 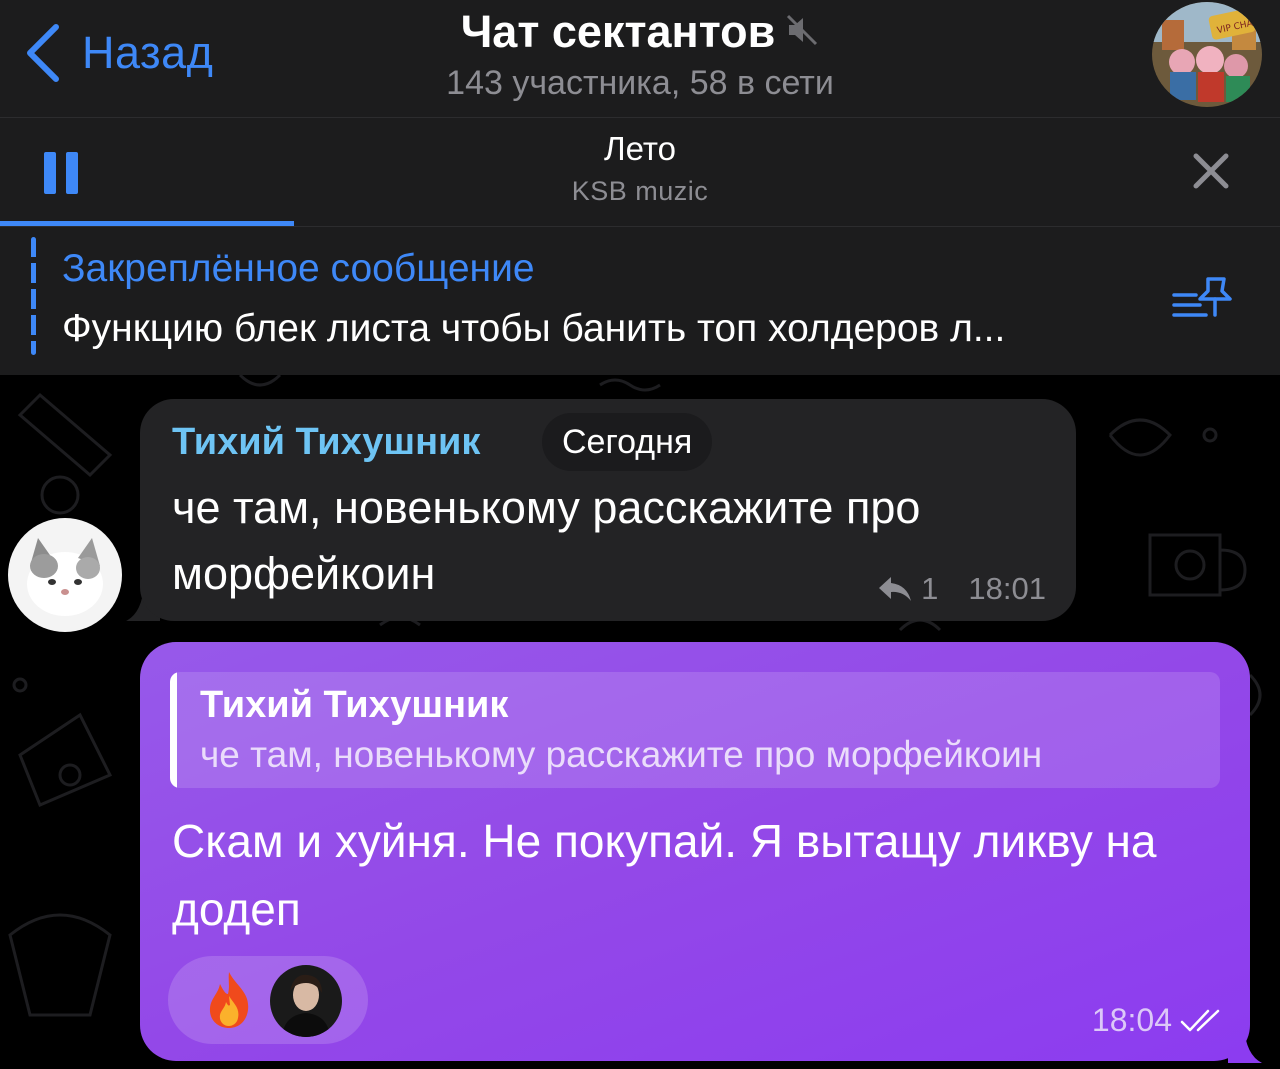 What do you see at coordinates (895, 589) in the screenshot?
I see `reply-arrow-icon` at bounding box center [895, 589].